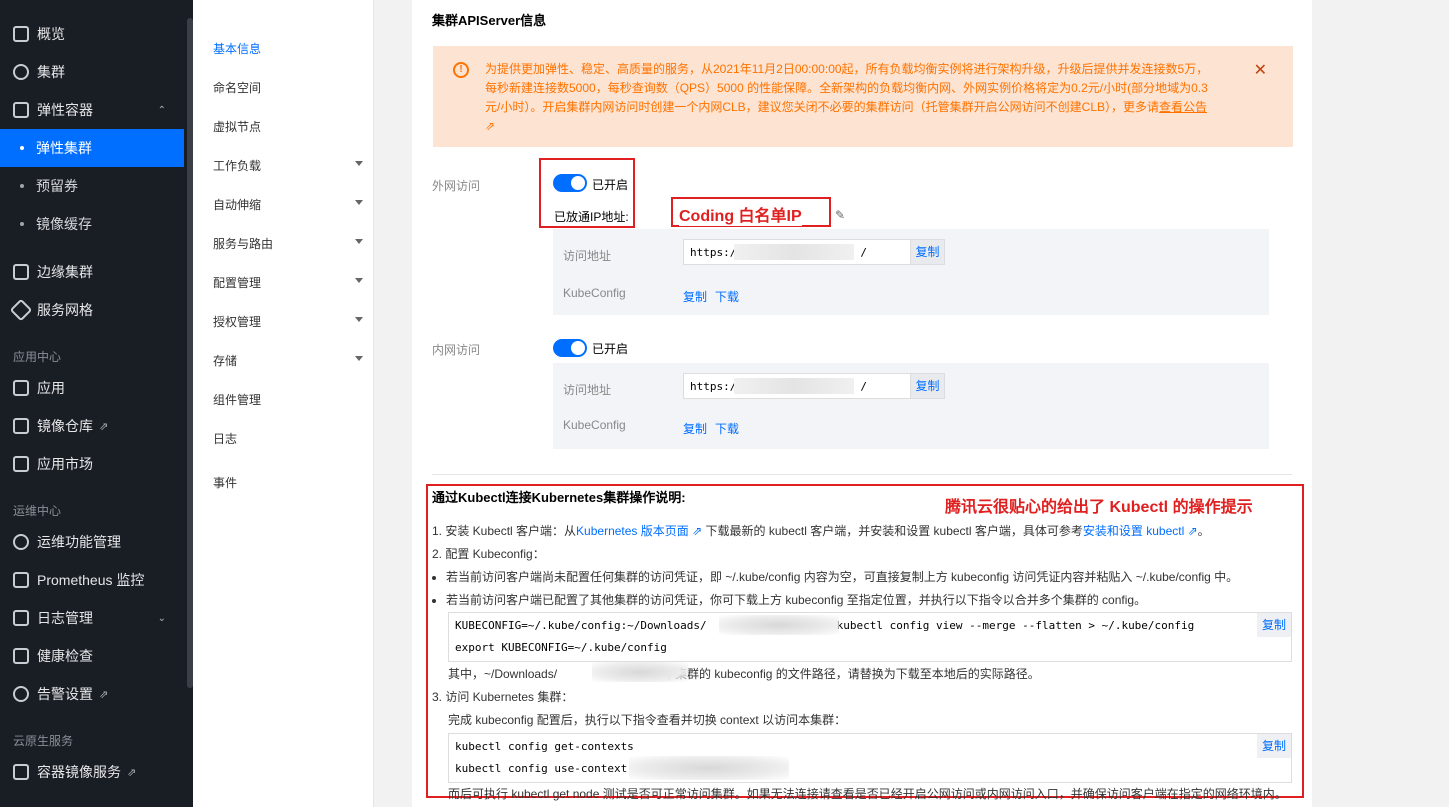  Describe the element at coordinates (92, 618) in the screenshot. I see `nav-item-log-management: 日志管理 ⌄` at that location.